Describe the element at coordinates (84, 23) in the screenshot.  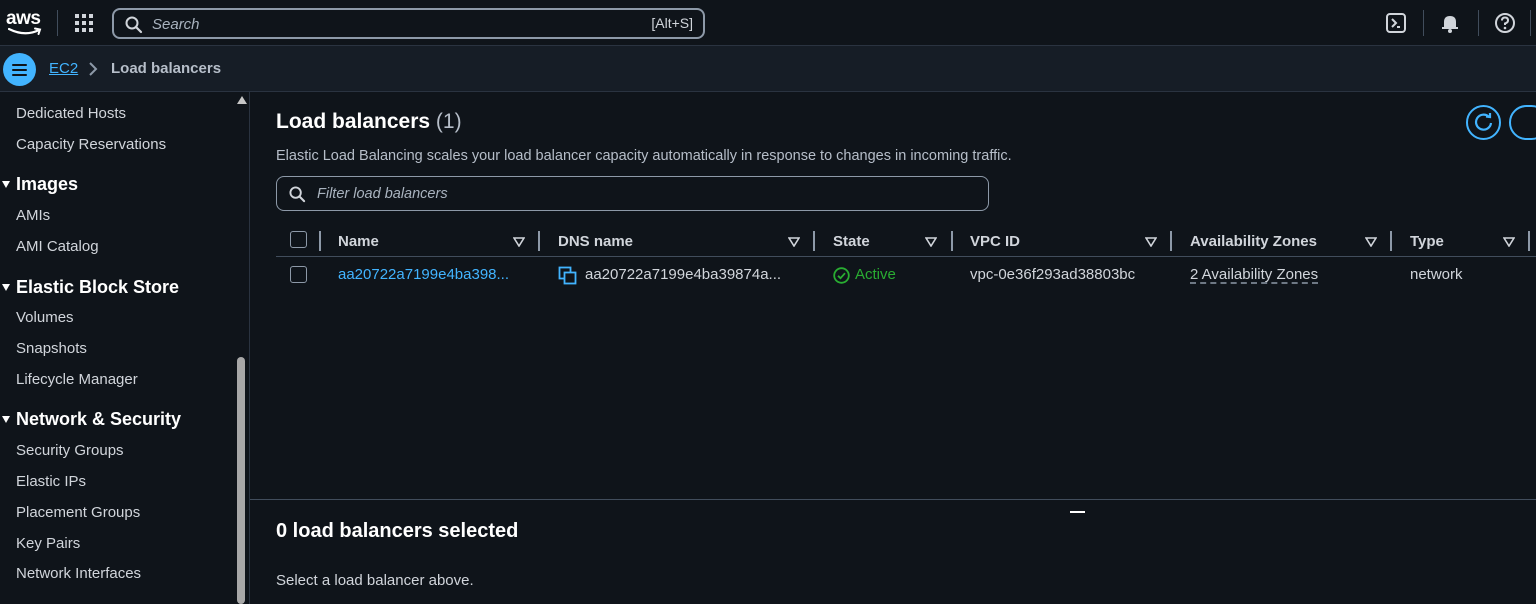
I see `apps-grid-icon` at that location.